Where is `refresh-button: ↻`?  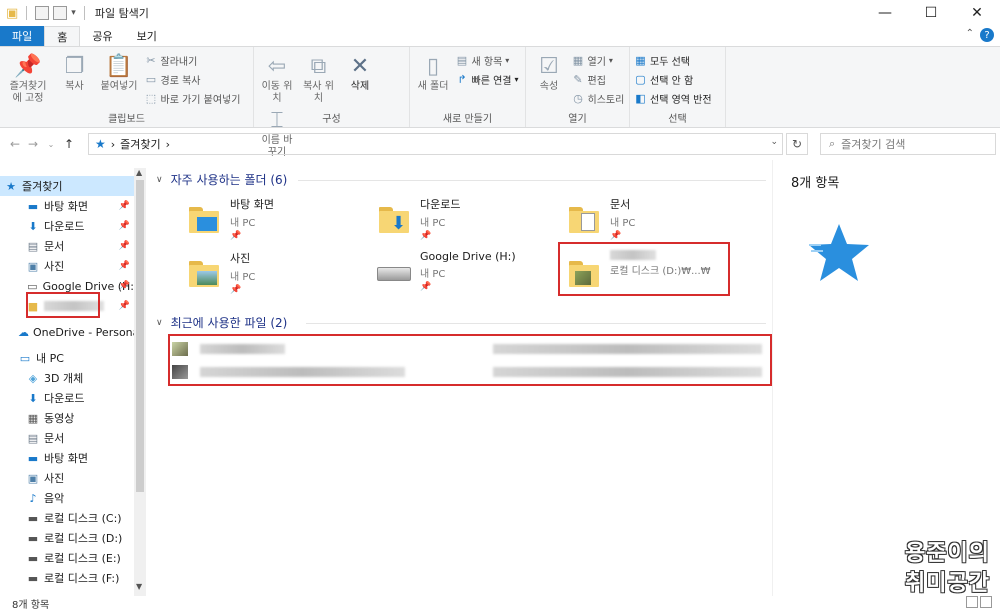 refresh-button: ↻ is located at coordinates (797, 144).